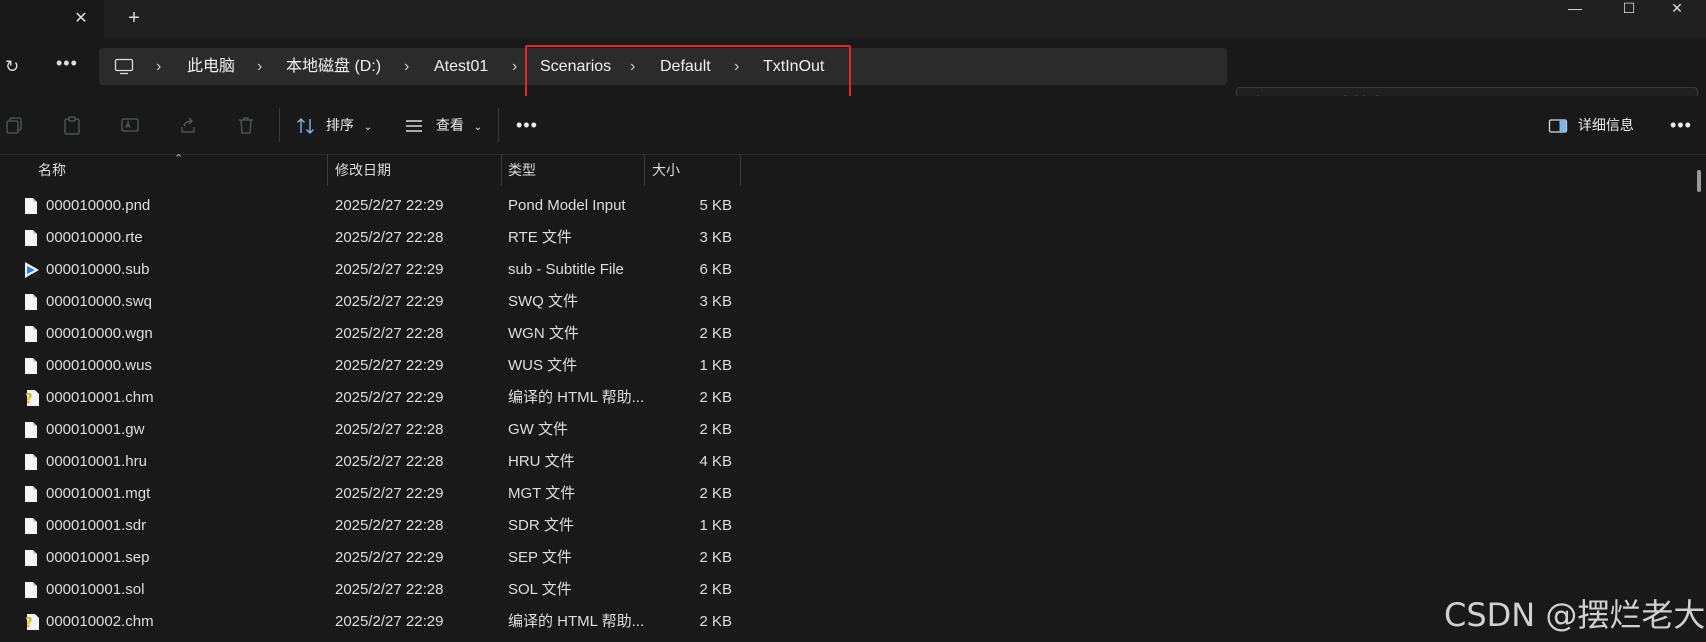 This screenshot has width=1706, height=642. I want to click on file-name: 000010001.mgt, so click(98, 493).